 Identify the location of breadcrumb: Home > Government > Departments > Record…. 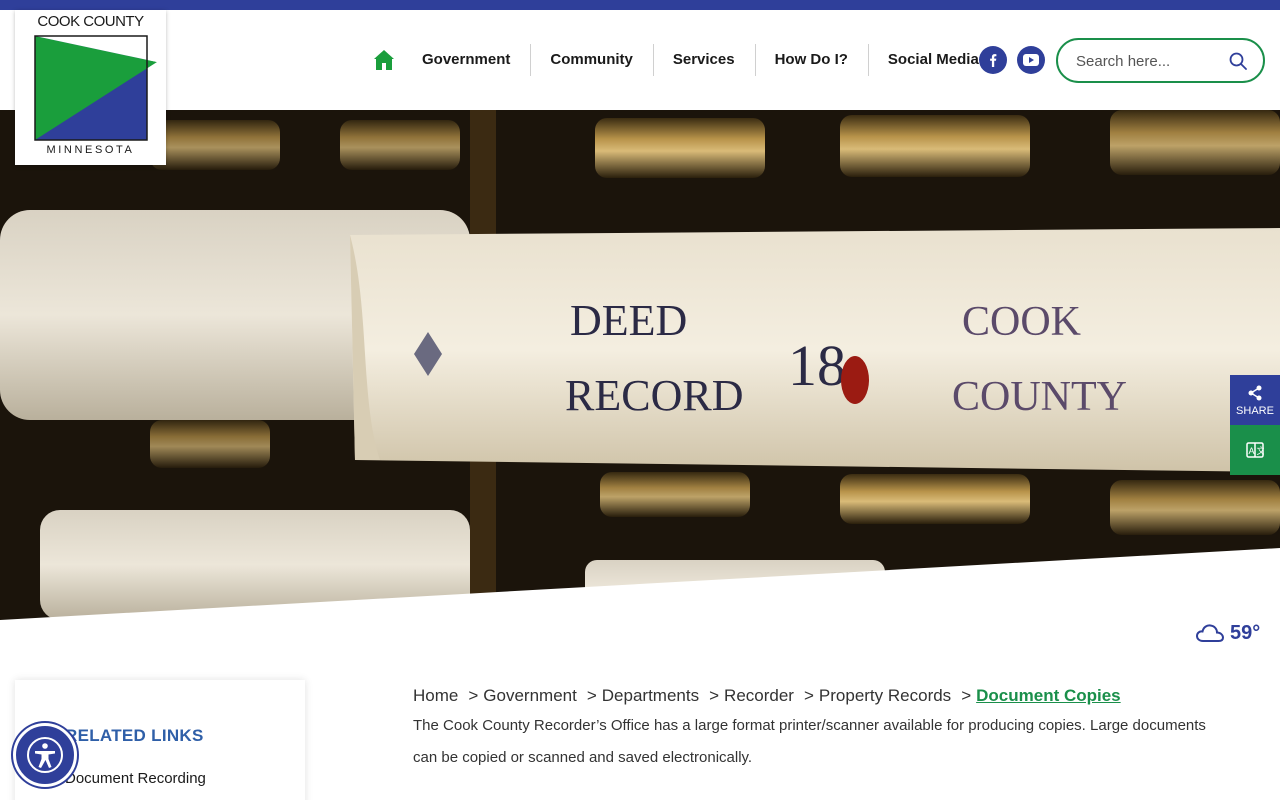
(767, 696).